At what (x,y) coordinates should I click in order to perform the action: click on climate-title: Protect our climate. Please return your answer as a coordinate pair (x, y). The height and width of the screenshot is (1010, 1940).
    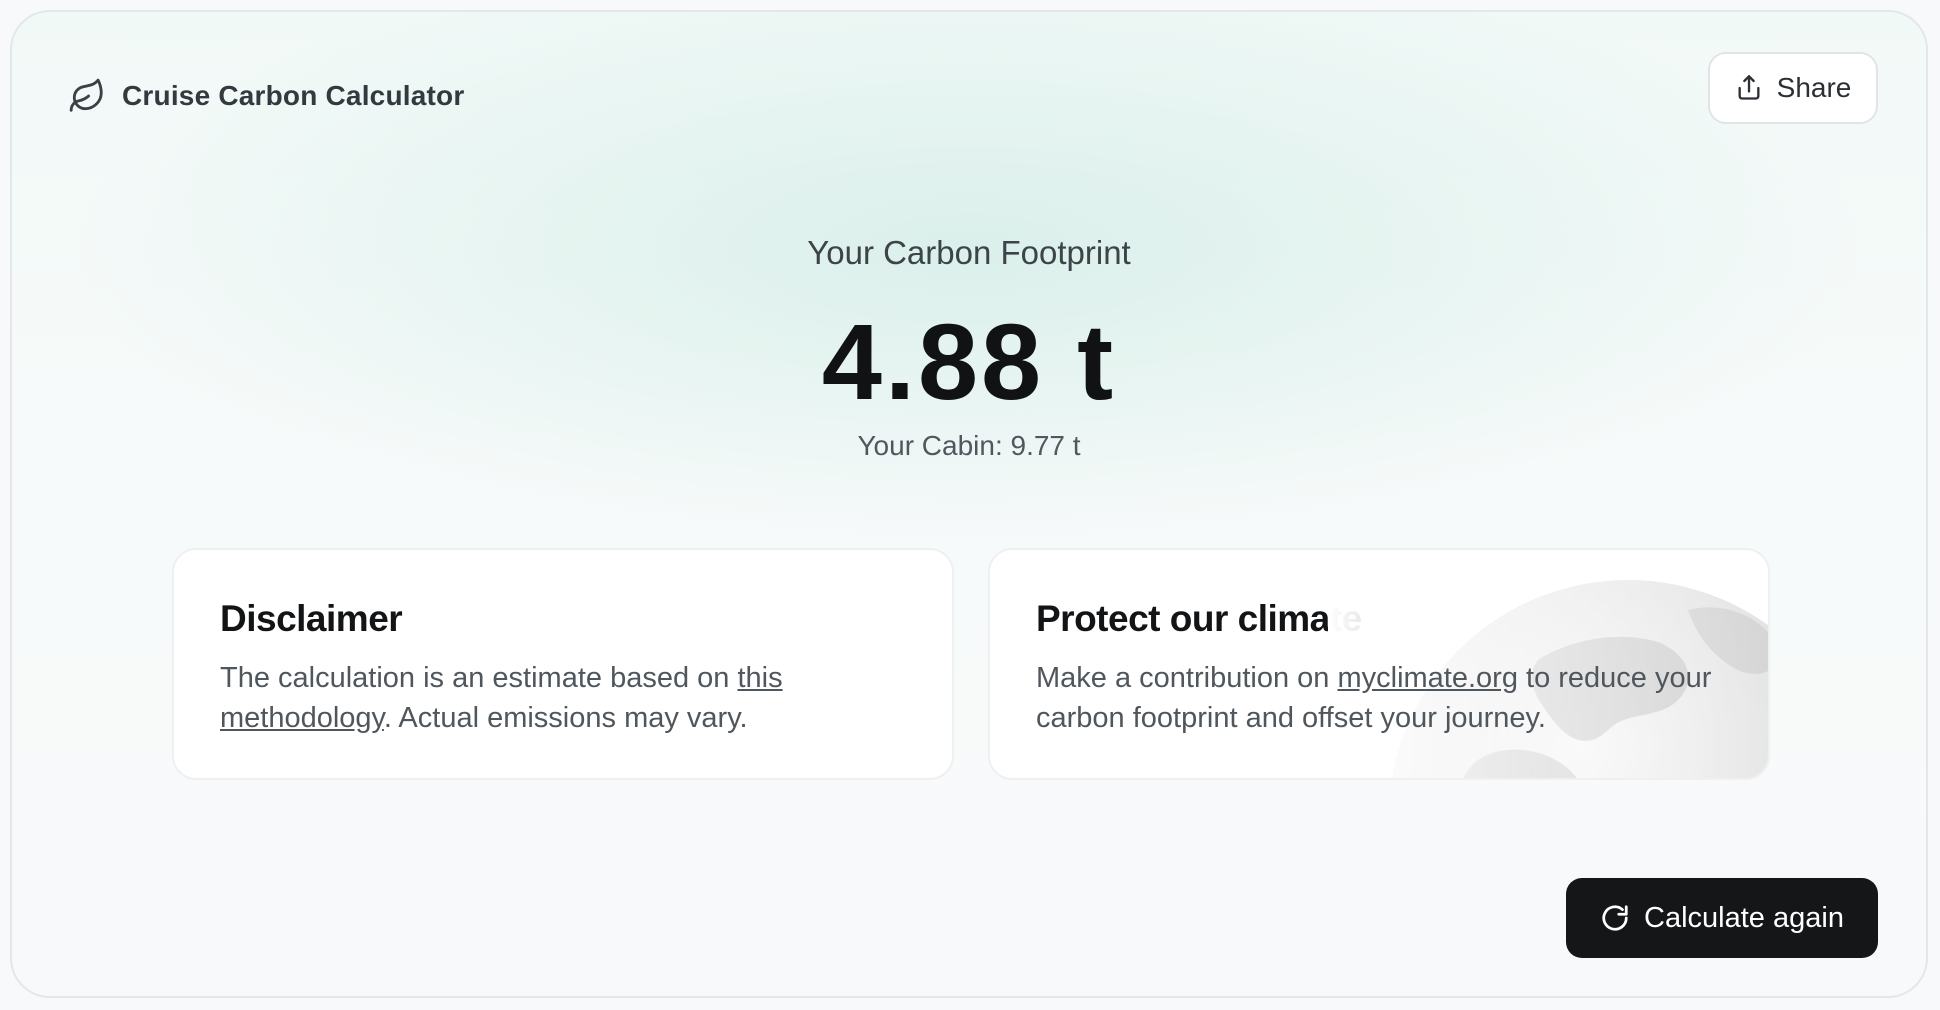
    Looking at the image, I should click on (1199, 618).